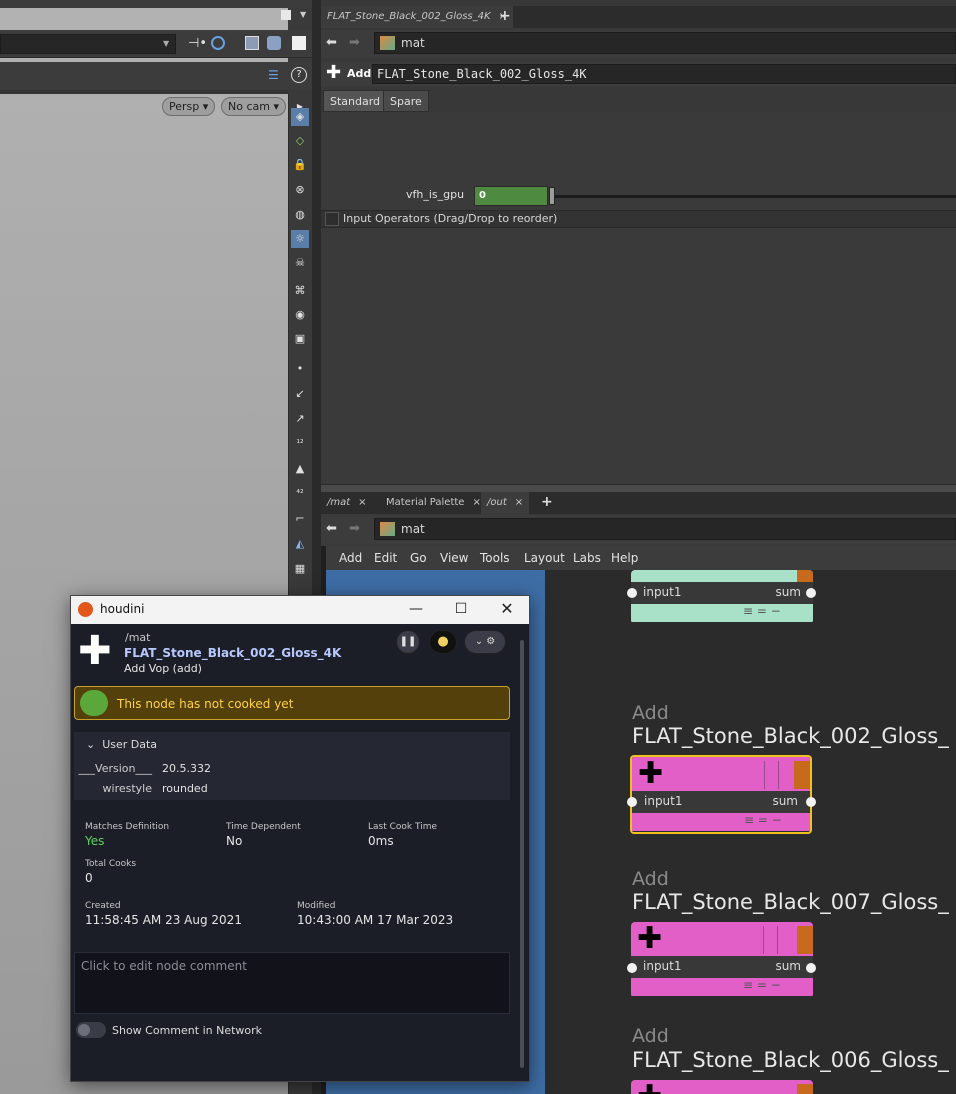  I want to click on tab-material-palette: Material Palette ×, so click(433, 503).